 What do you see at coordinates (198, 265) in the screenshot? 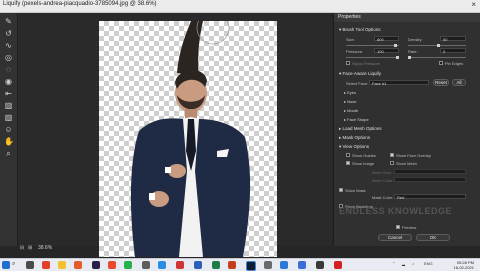
I see `word-icon` at bounding box center [198, 265].